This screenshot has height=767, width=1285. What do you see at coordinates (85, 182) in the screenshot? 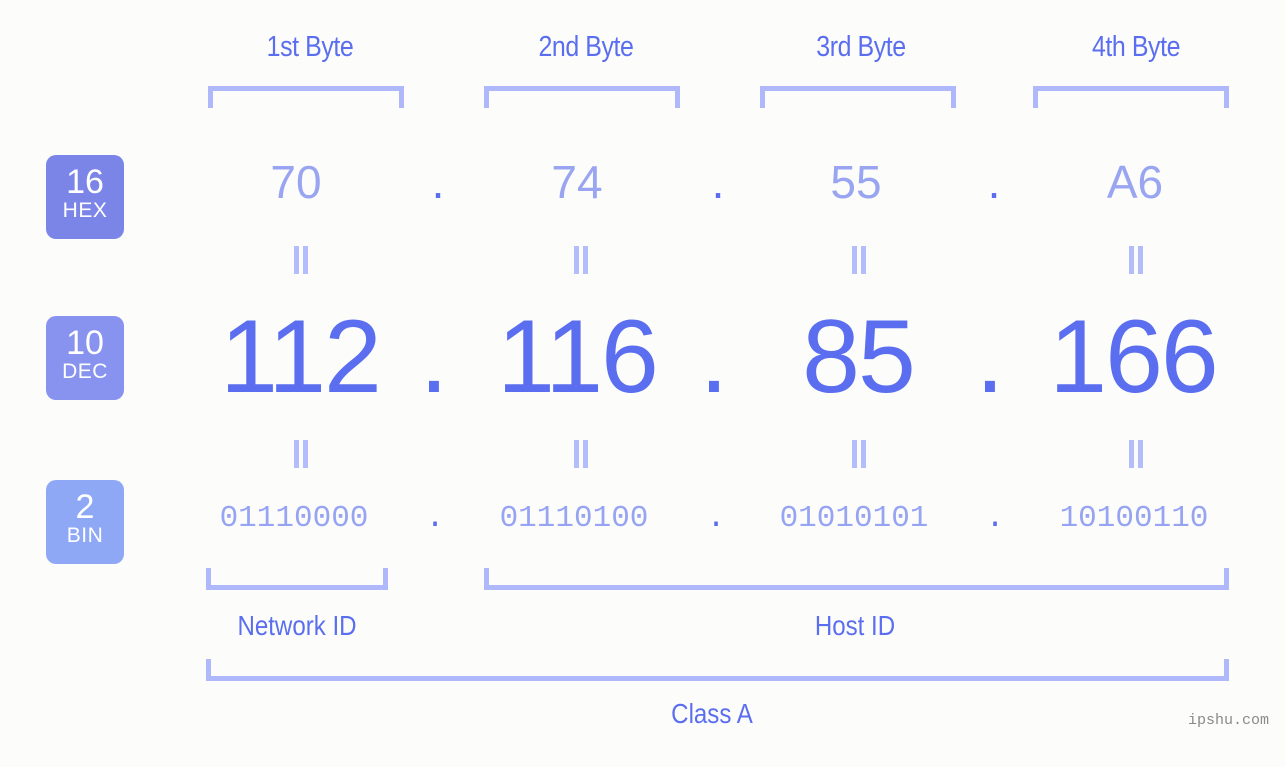
I see `radix-badge-hex-number: 16` at bounding box center [85, 182].